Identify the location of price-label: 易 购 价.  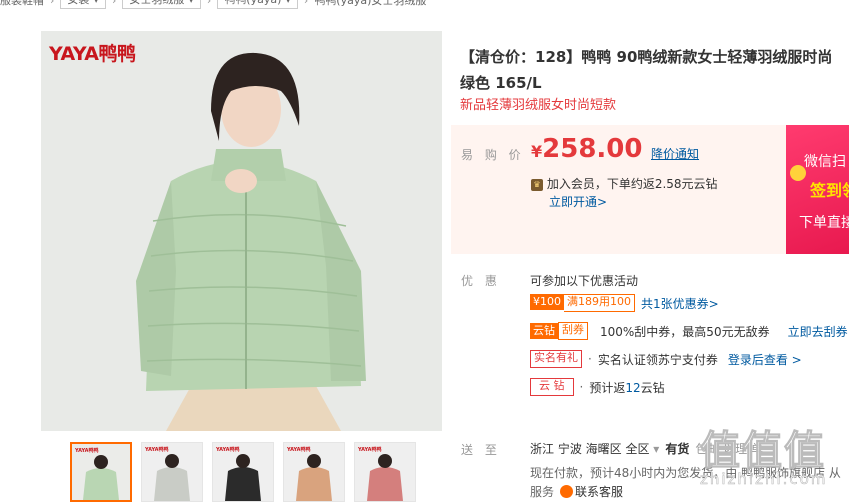
(493, 155).